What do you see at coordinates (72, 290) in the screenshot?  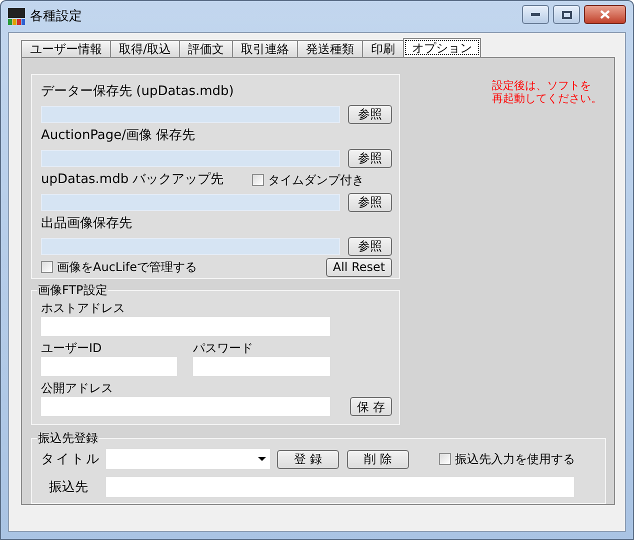 I see `group-title: 画像FTP設定` at bounding box center [72, 290].